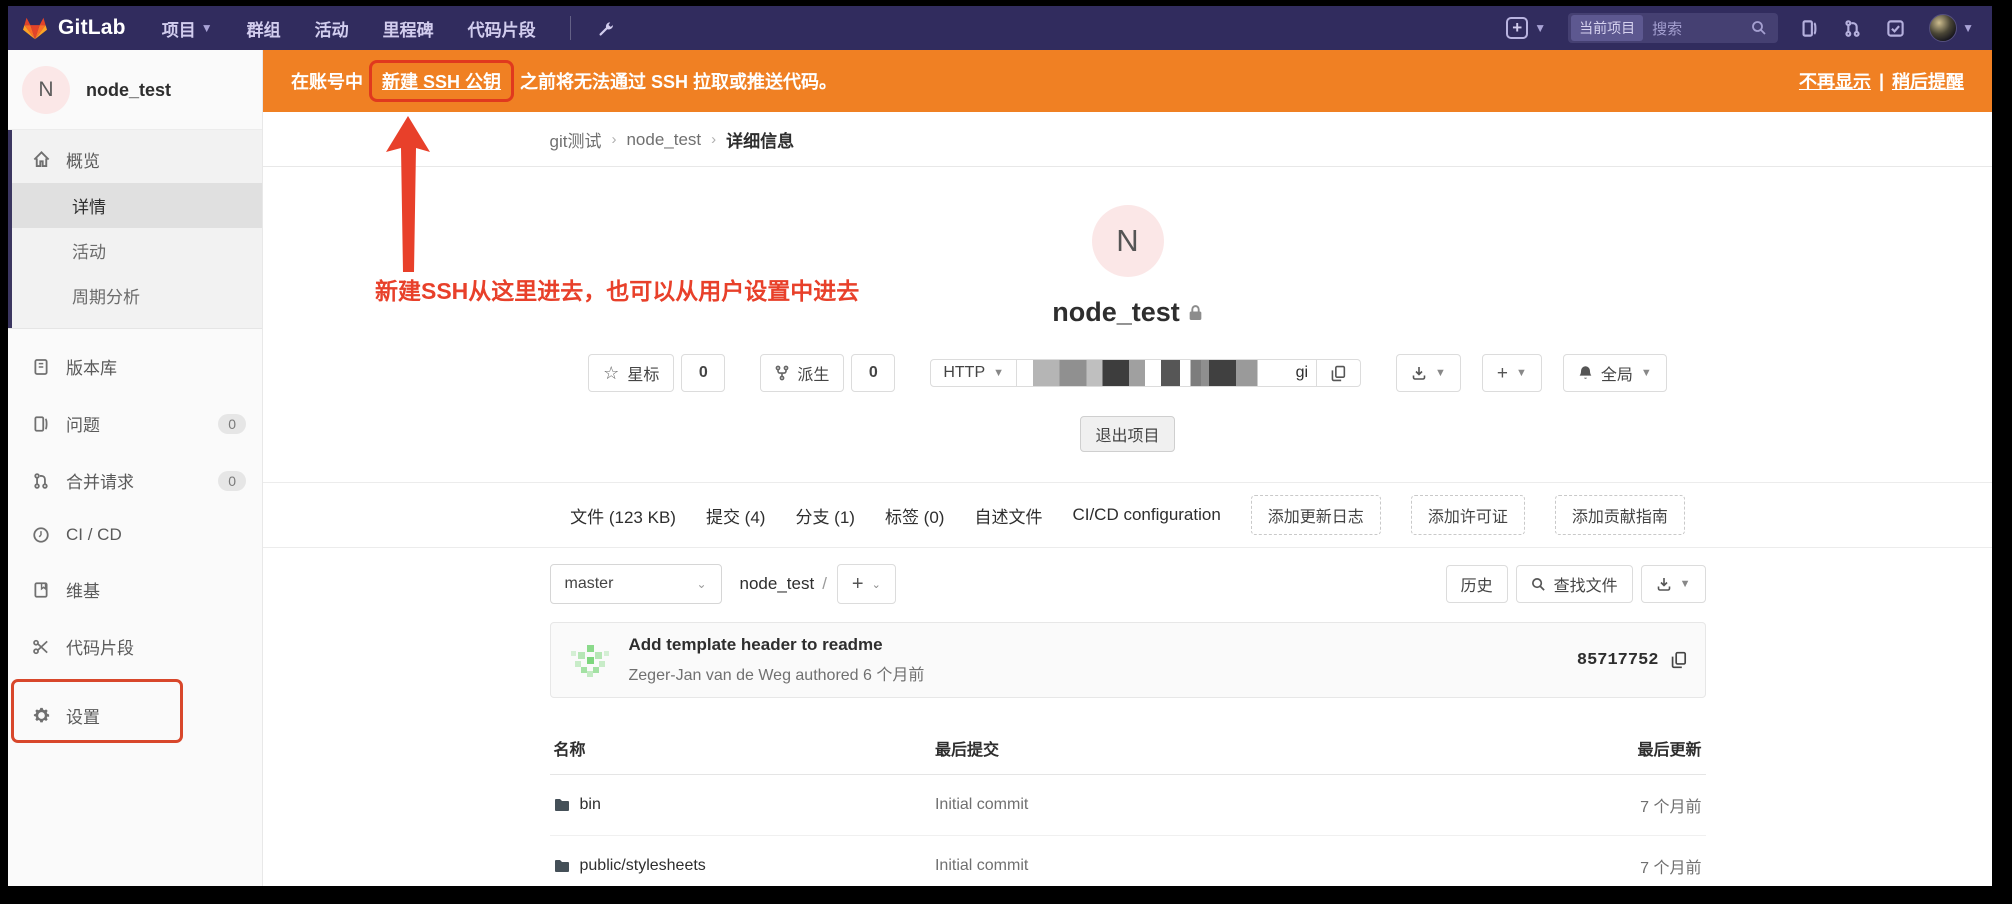  What do you see at coordinates (1673, 28) in the screenshot?
I see `search-input: 当前项目 搜索` at bounding box center [1673, 28].